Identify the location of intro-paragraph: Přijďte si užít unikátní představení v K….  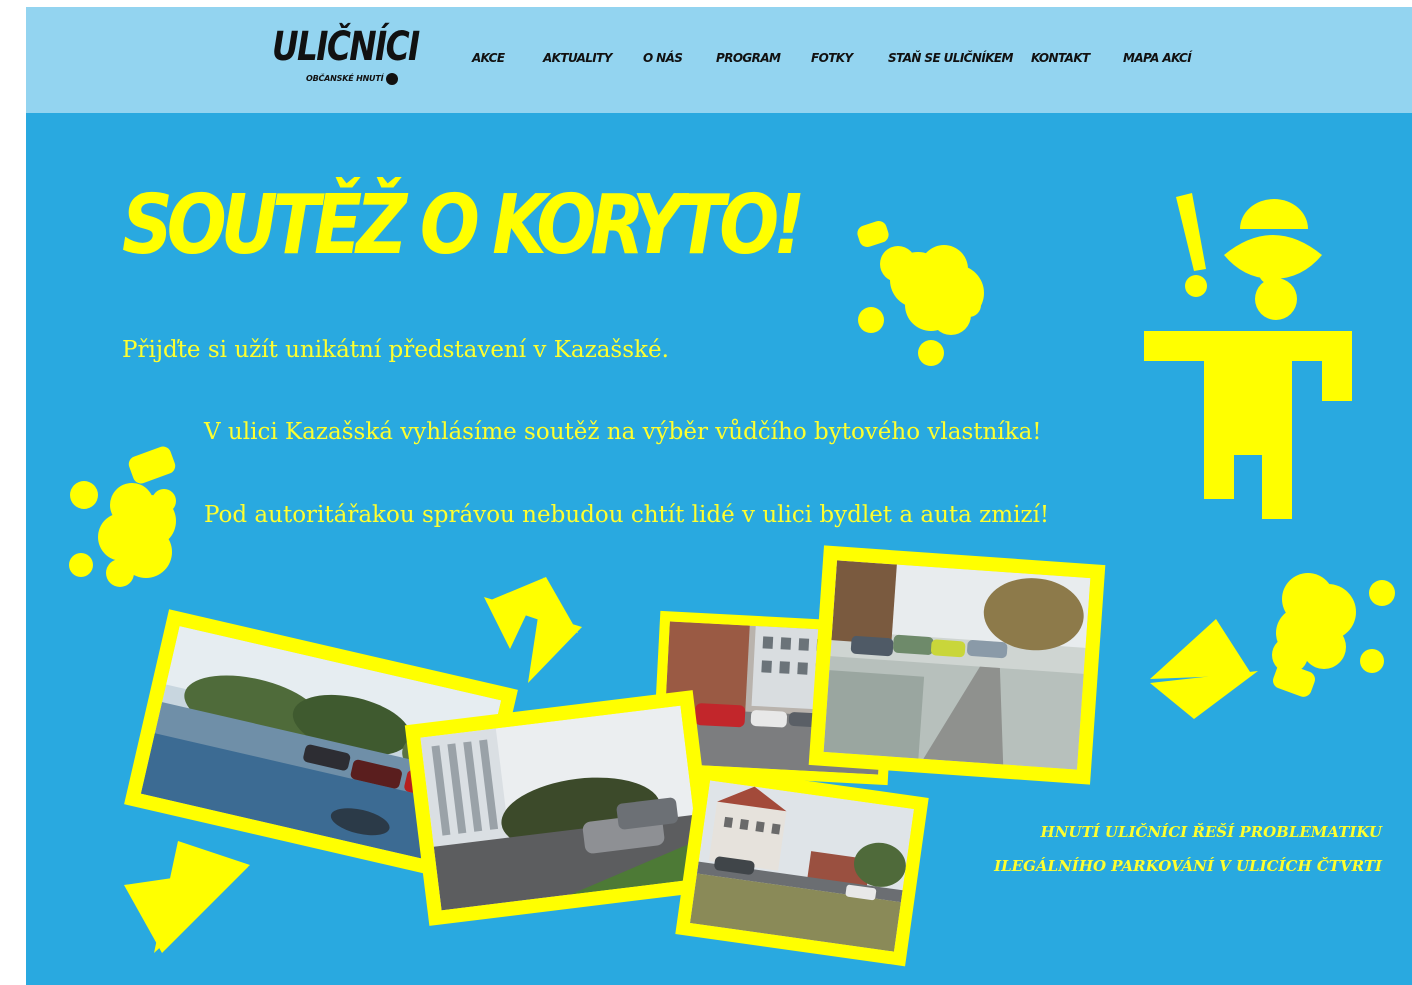
(395, 350).